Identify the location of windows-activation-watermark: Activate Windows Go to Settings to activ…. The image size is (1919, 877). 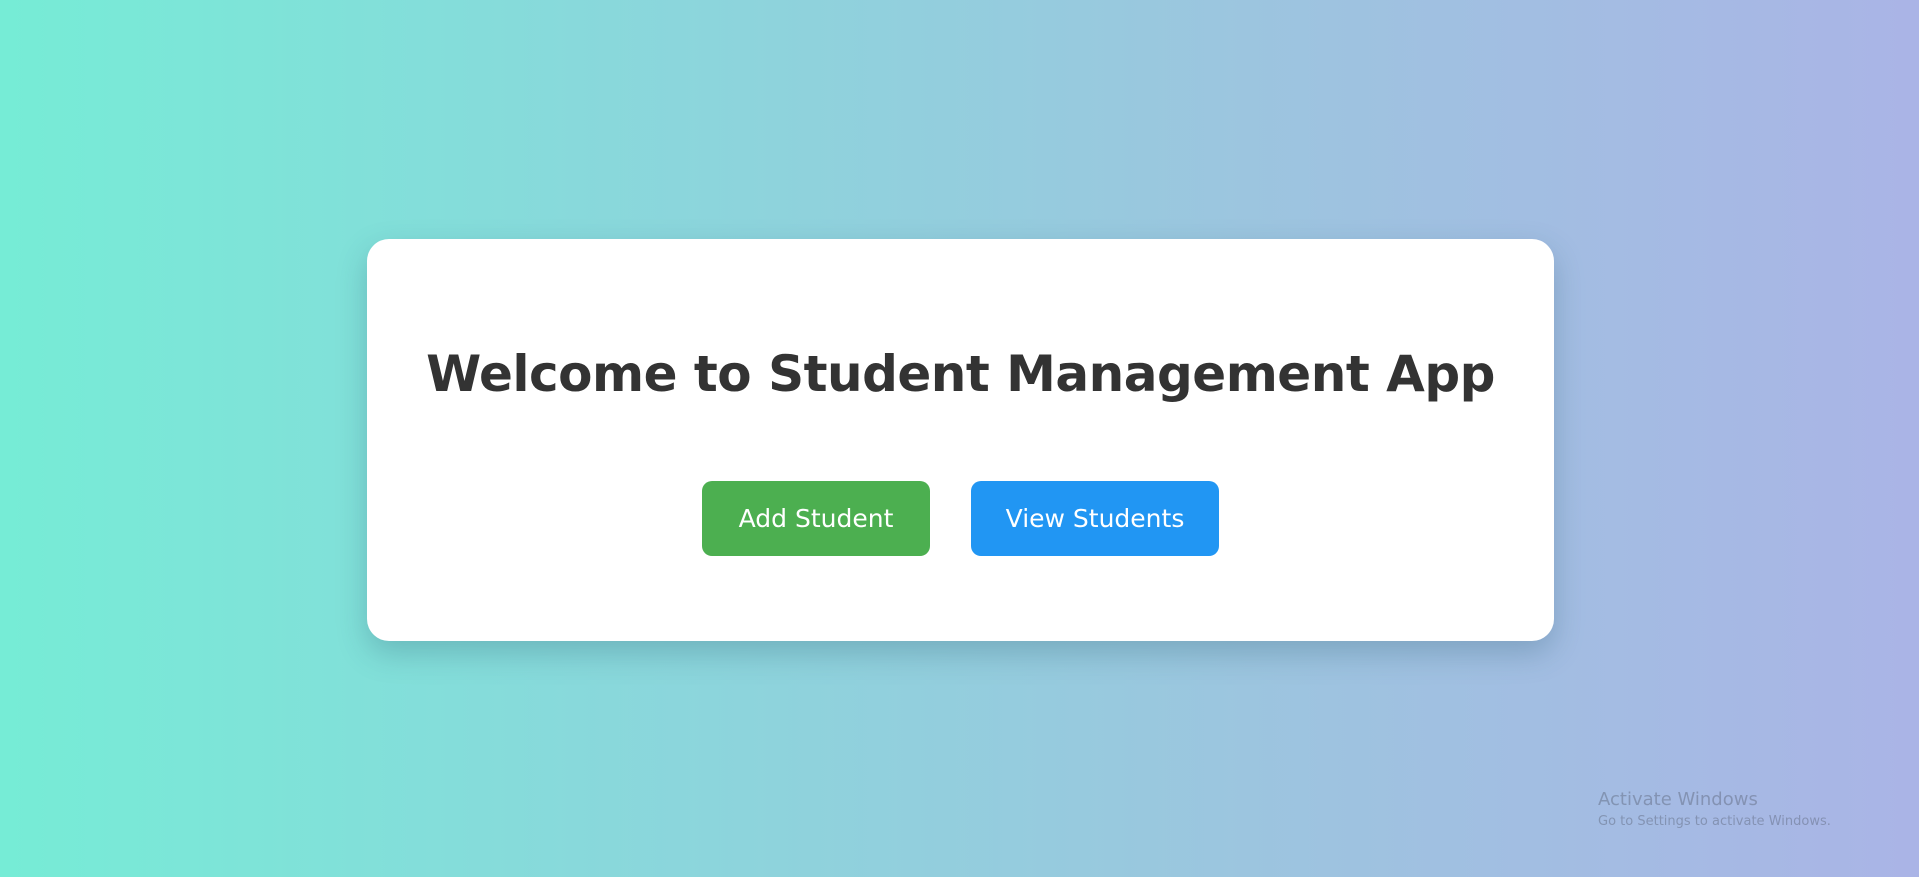
(1714, 810).